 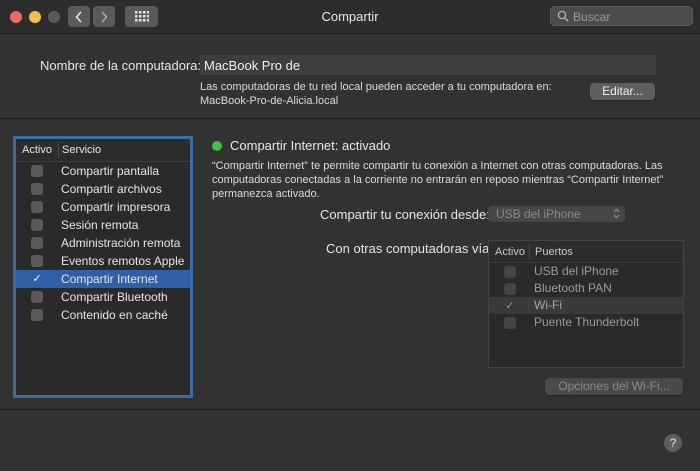 I want to click on service-label: Compartir impresora, so click(x=116, y=207).